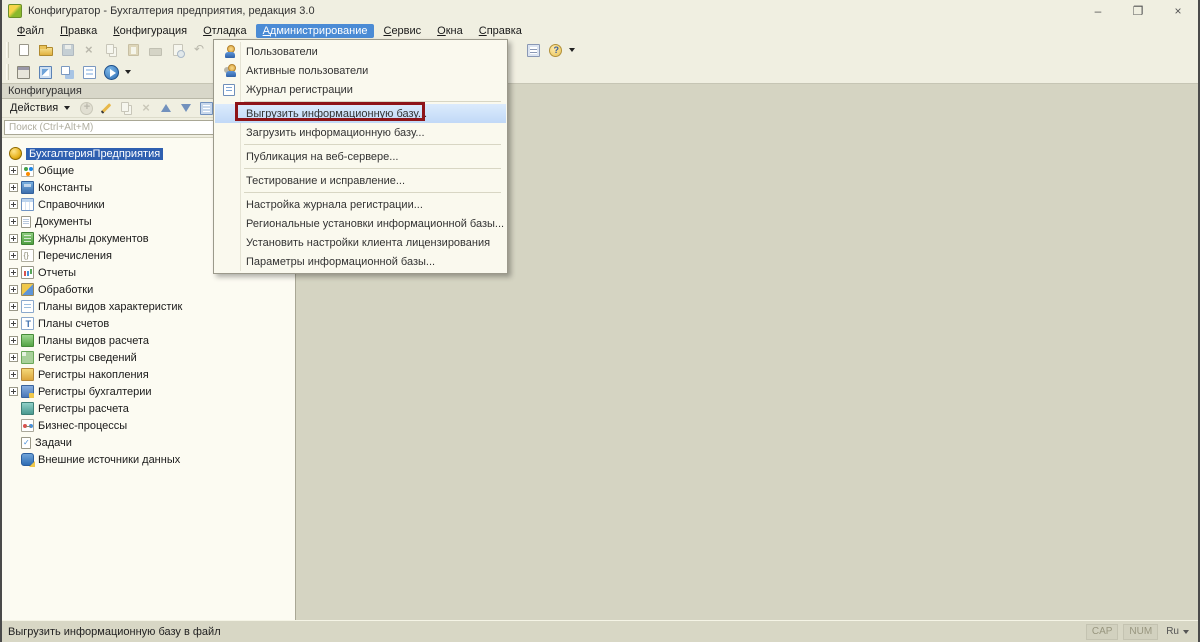 This screenshot has height=642, width=1200. I want to click on compare-configurations-button, so click(67, 72).